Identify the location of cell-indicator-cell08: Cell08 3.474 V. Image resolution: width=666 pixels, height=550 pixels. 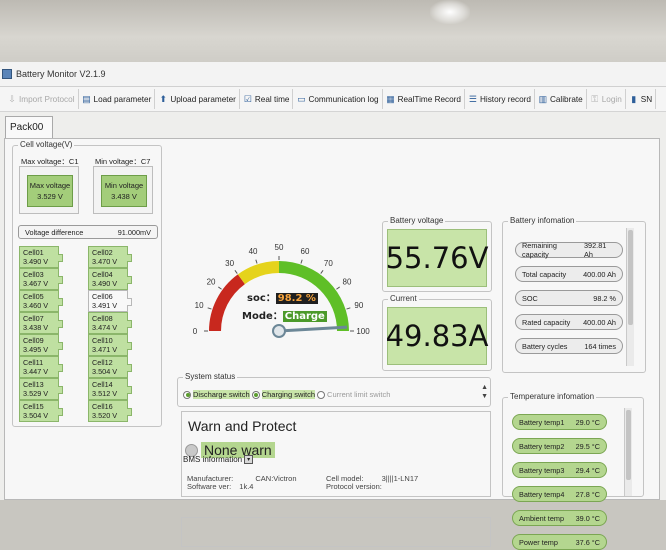
(110, 323).